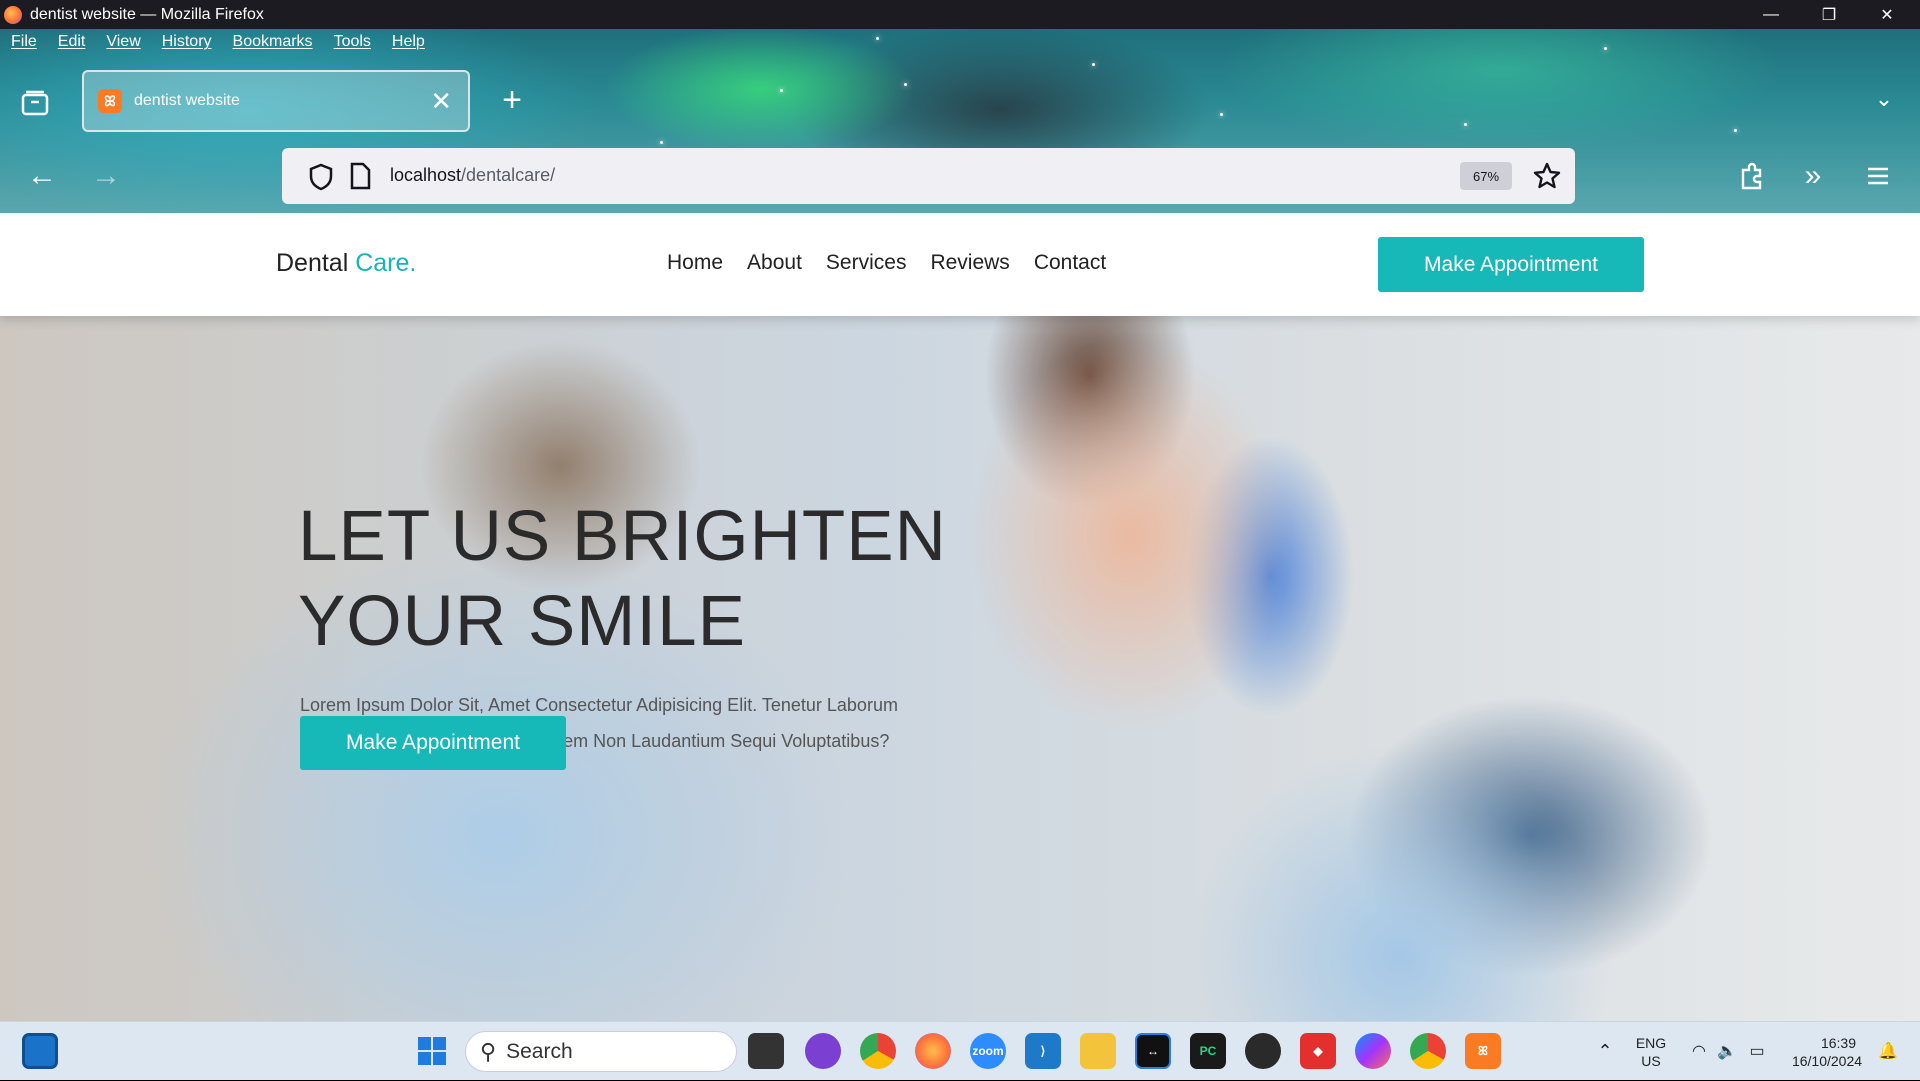 This screenshot has width=1920, height=1081. What do you see at coordinates (988, 1051) in the screenshot?
I see `zoom-icon: zoom` at bounding box center [988, 1051].